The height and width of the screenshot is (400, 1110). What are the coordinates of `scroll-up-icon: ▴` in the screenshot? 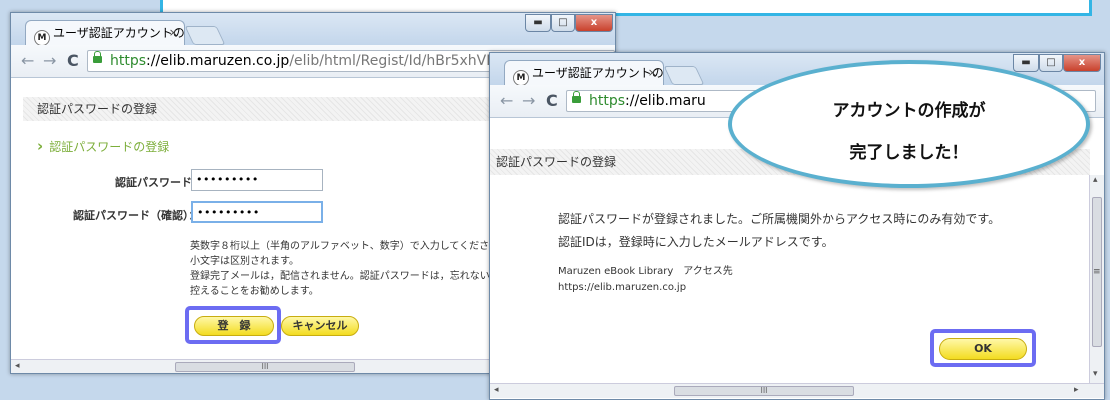 It's located at (1095, 180).